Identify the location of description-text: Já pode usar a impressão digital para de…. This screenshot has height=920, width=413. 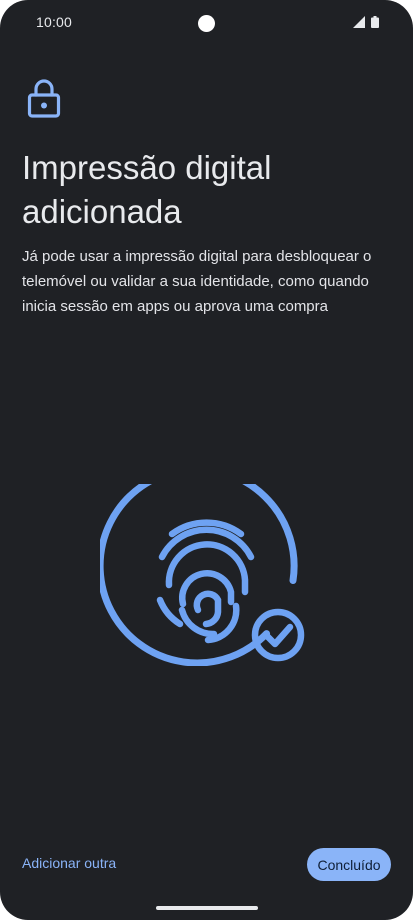
(197, 281).